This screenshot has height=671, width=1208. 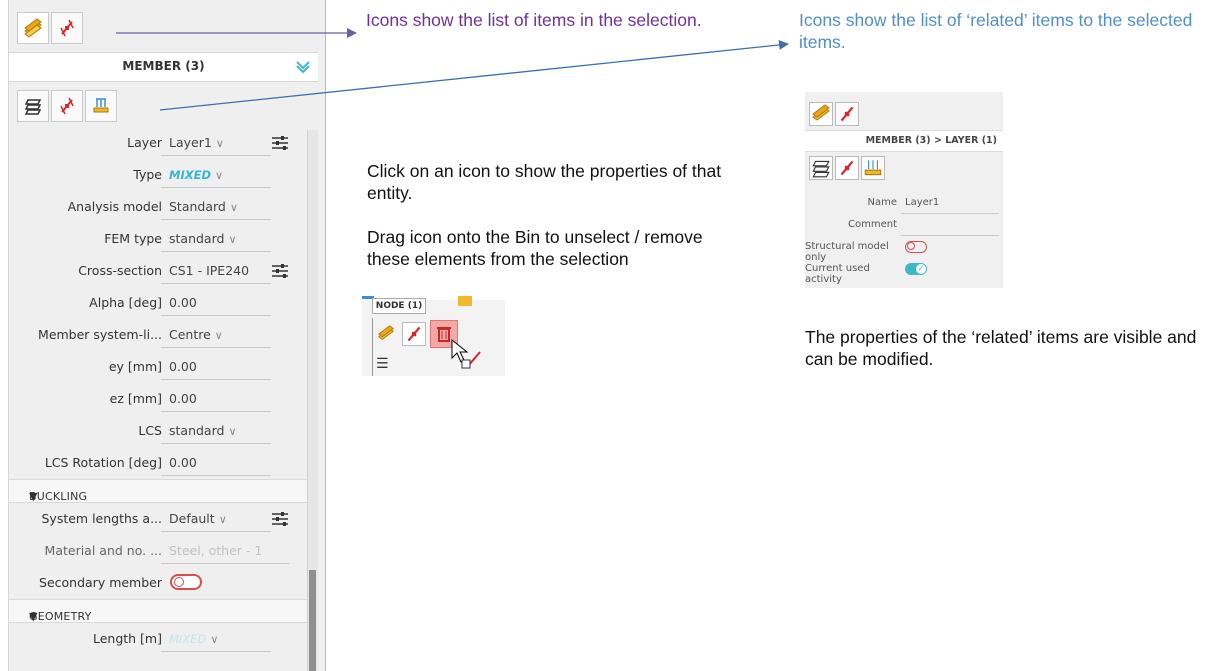 I want to click on related-row: Structural model only, so click(x=904, y=250).